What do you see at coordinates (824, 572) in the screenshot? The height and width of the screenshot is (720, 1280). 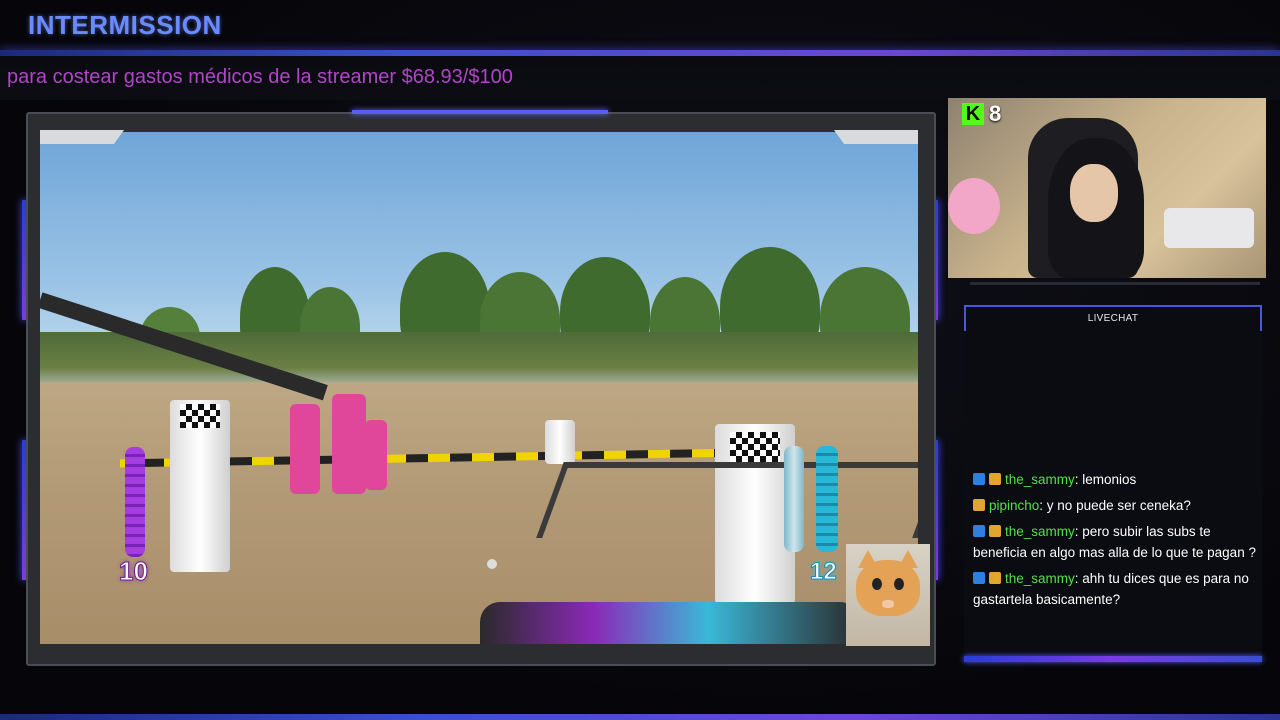 I see `score-right: 12` at bounding box center [824, 572].